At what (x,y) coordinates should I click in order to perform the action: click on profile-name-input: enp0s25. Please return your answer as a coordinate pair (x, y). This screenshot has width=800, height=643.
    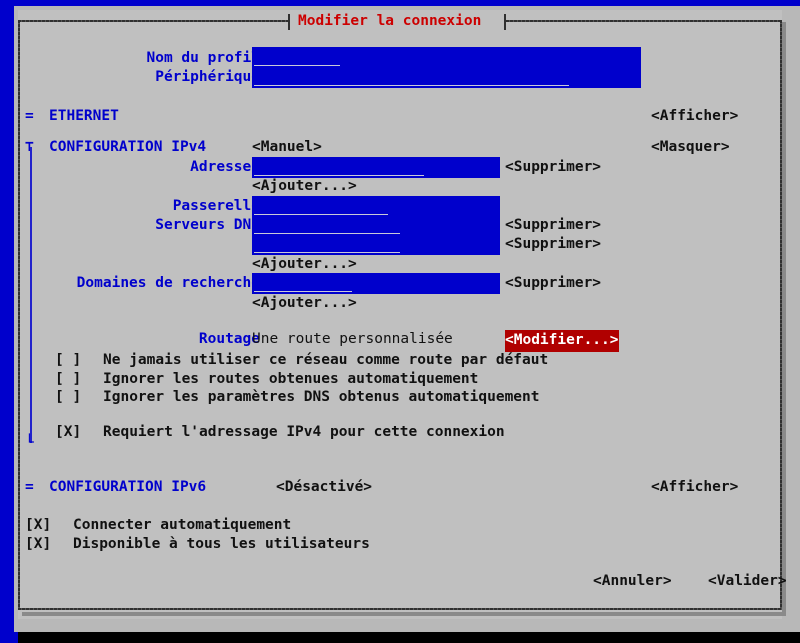
    Looking at the image, I should click on (446, 57).